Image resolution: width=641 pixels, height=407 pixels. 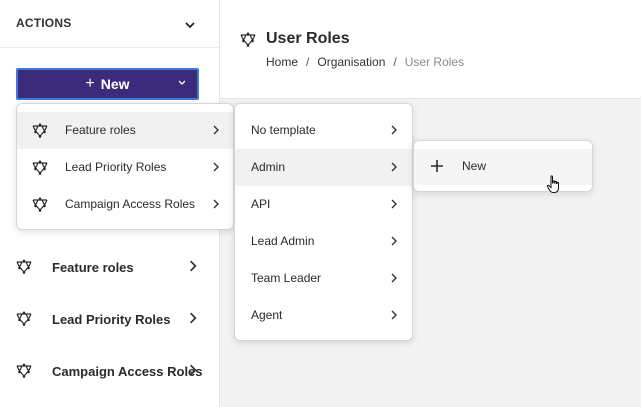 What do you see at coordinates (130, 204) in the screenshot?
I see `menu-item-label: Campaign Access Roles` at bounding box center [130, 204].